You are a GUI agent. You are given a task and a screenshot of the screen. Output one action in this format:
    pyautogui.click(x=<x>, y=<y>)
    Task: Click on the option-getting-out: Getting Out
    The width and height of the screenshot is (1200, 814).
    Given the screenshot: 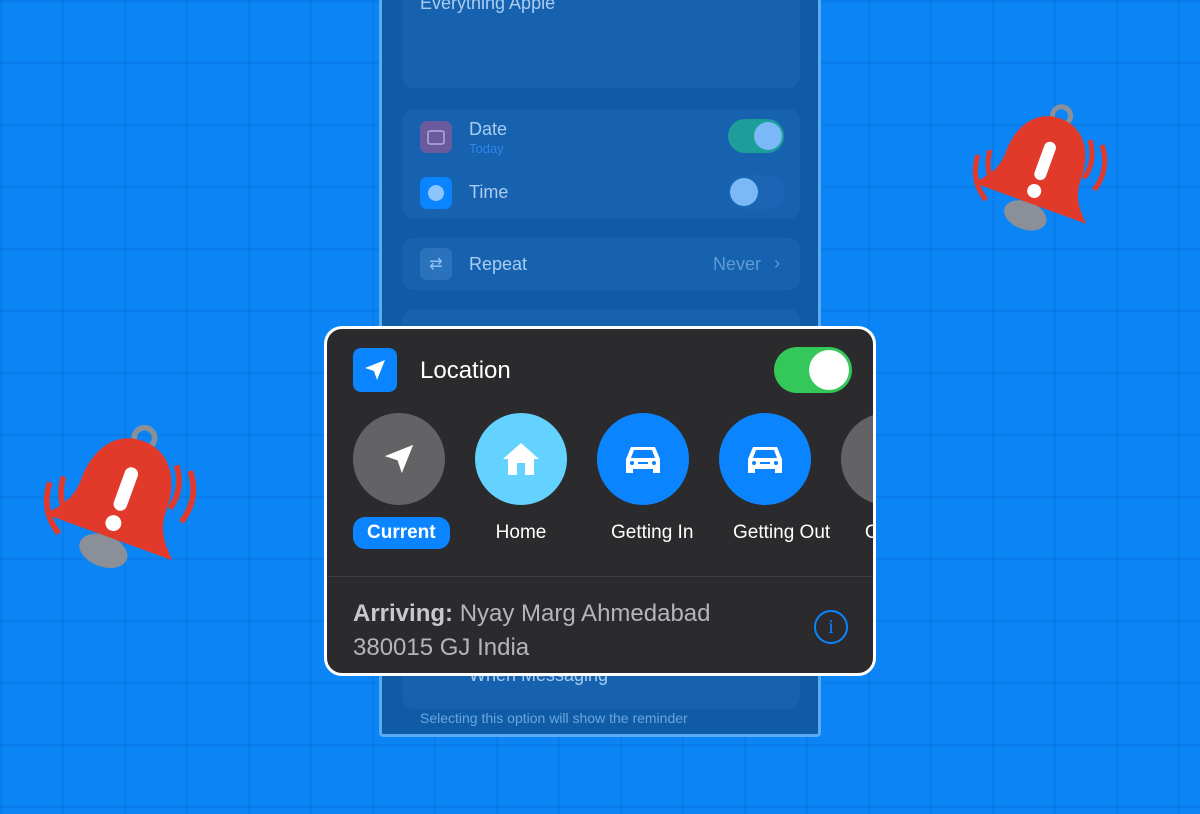 What is the action you would take?
    pyautogui.click(x=774, y=481)
    